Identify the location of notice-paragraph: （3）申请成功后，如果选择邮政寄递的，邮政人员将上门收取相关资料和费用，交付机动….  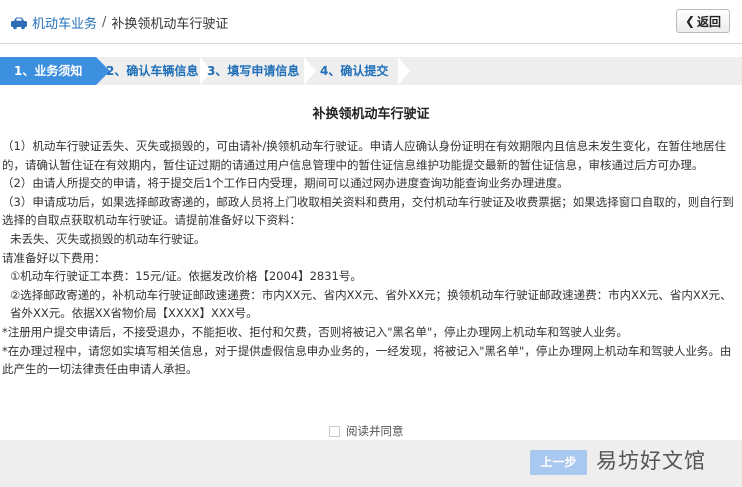
(368, 211).